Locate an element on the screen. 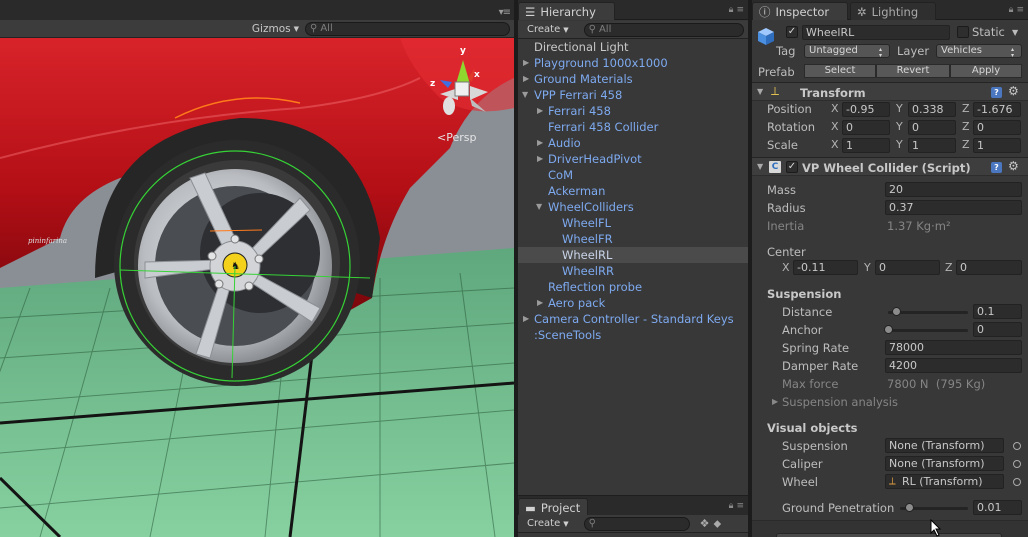  static-checkbox is located at coordinates (963, 32).